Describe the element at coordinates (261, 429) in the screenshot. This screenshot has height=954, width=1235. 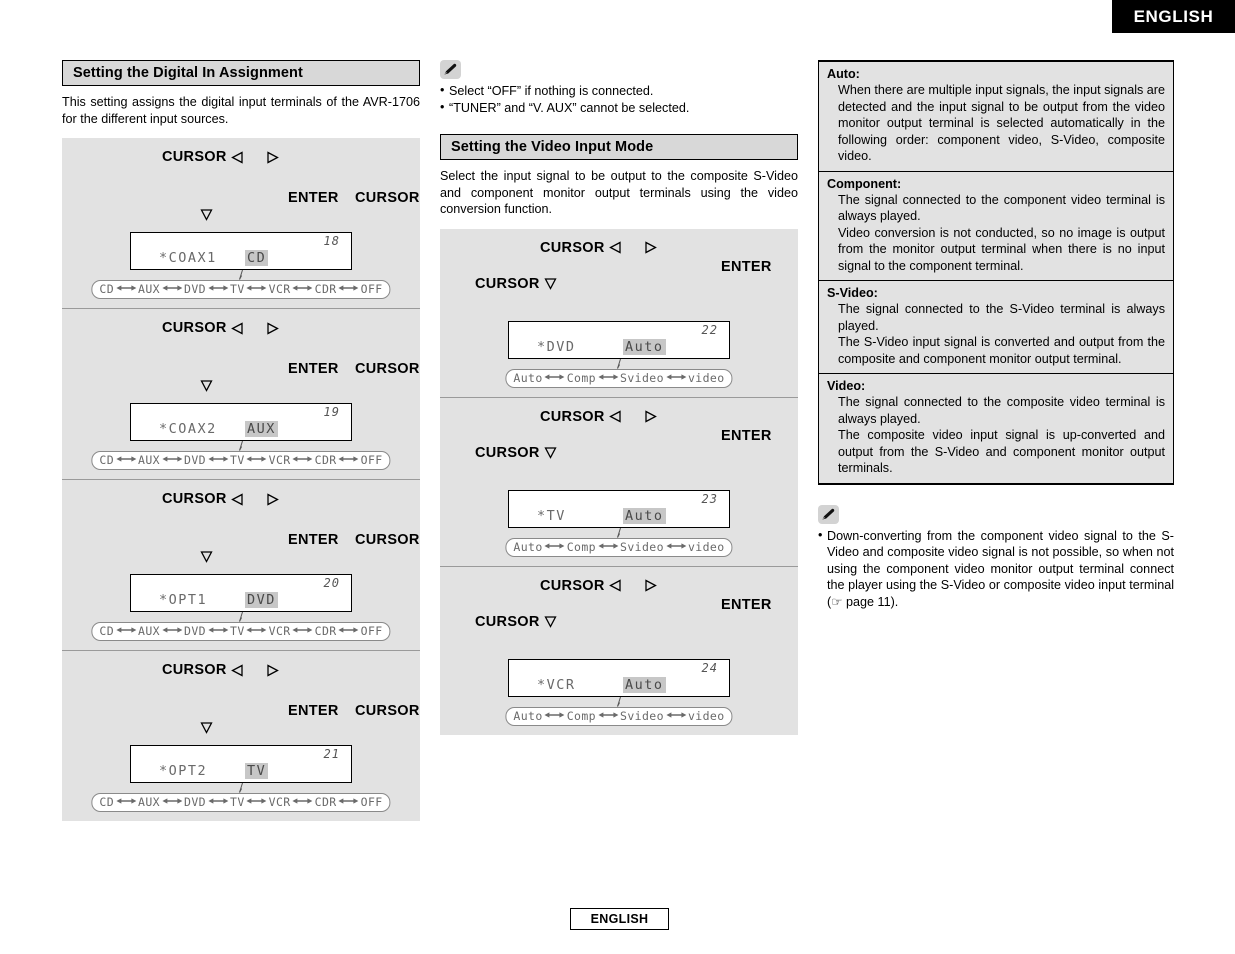
I see `display-selected-value: AUX` at that location.